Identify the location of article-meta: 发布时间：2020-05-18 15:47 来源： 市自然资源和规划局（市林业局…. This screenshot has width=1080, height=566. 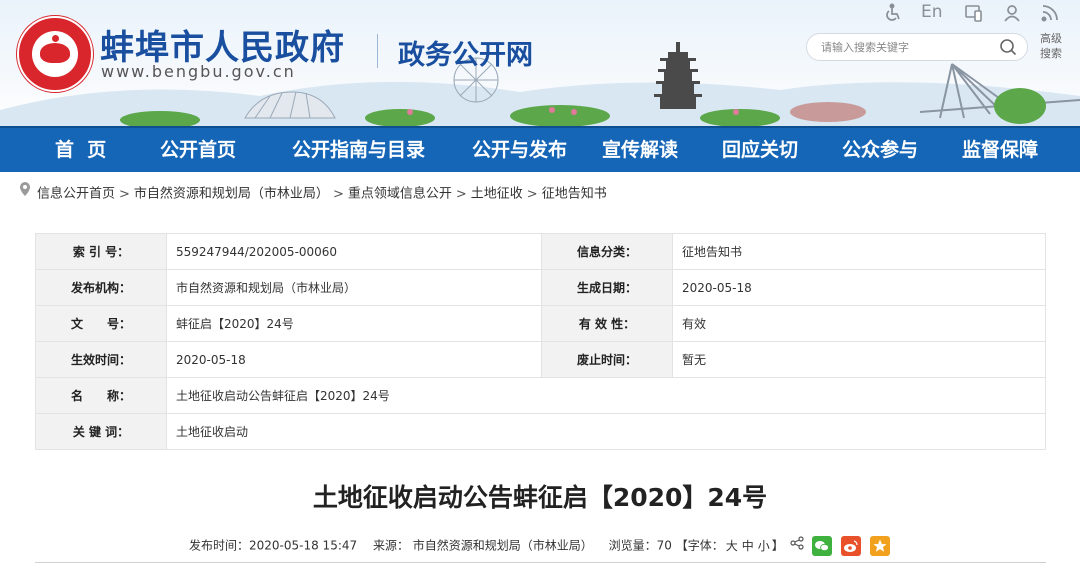
(540, 545).